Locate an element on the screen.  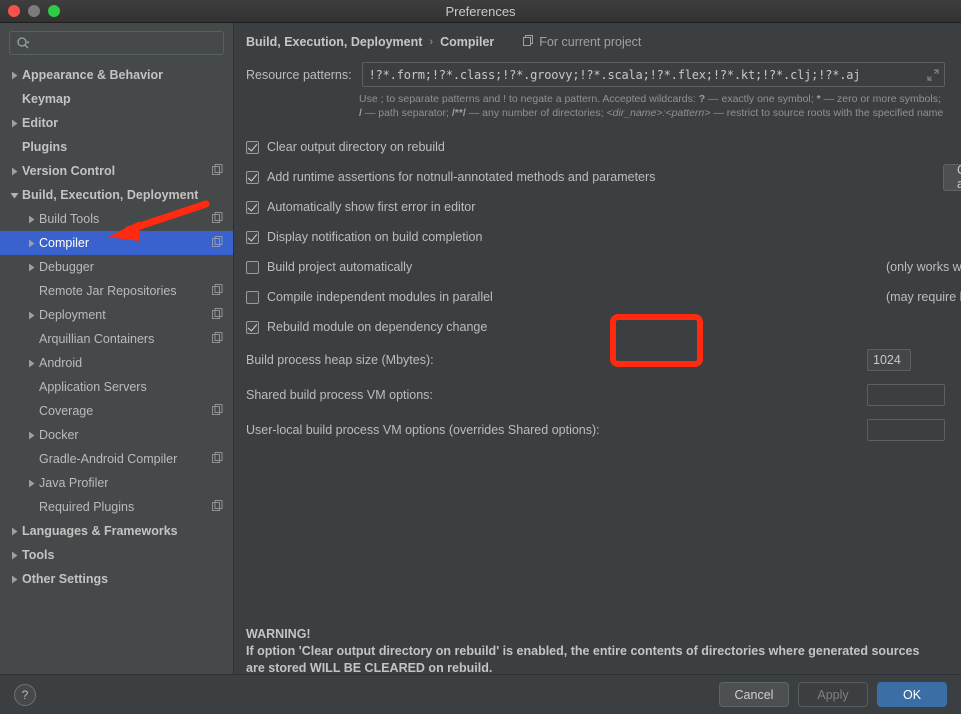
sidebar-item-label: Version Control is located at coordinates (69, 171).